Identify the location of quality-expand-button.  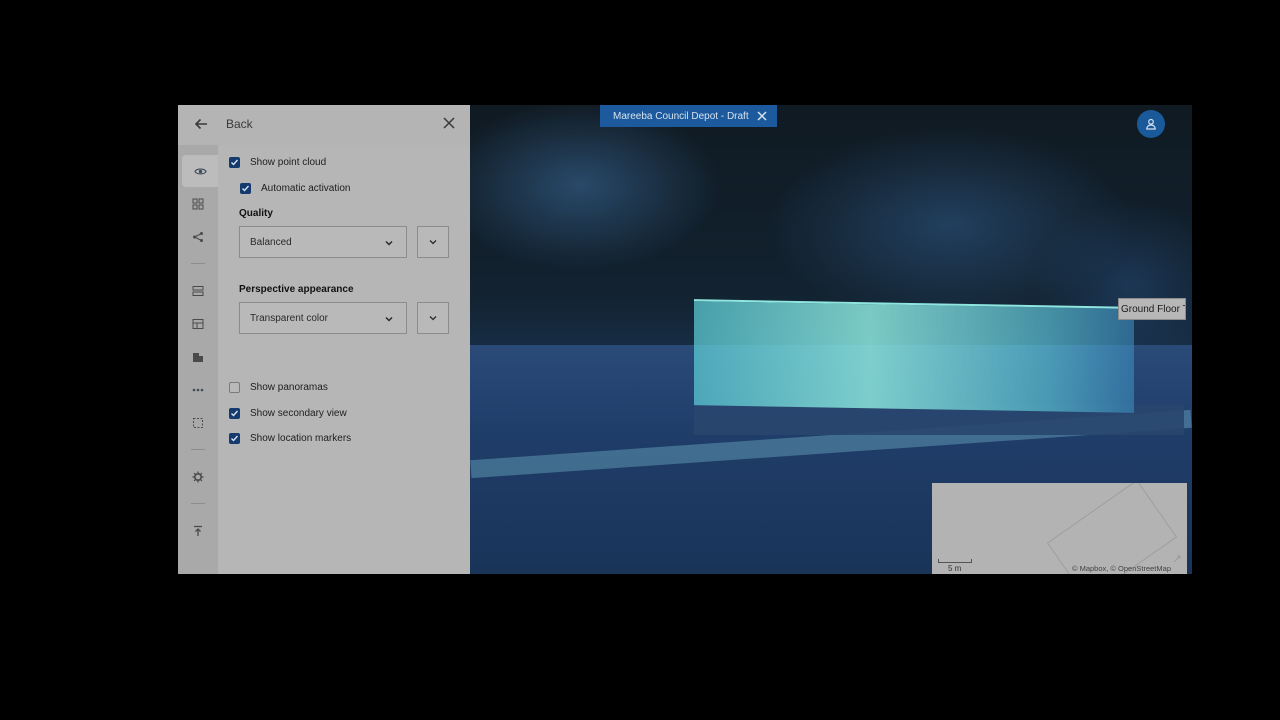
(433, 242).